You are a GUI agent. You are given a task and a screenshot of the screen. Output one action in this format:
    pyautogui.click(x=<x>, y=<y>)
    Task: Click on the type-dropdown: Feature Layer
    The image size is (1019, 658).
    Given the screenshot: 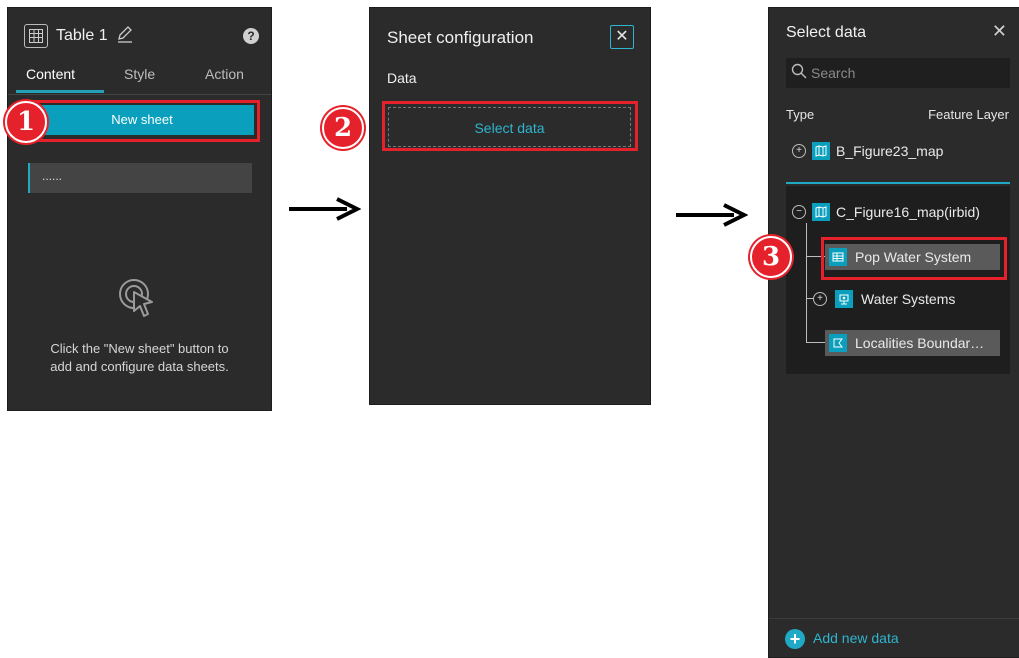 What is the action you would take?
    pyautogui.click(x=968, y=114)
    